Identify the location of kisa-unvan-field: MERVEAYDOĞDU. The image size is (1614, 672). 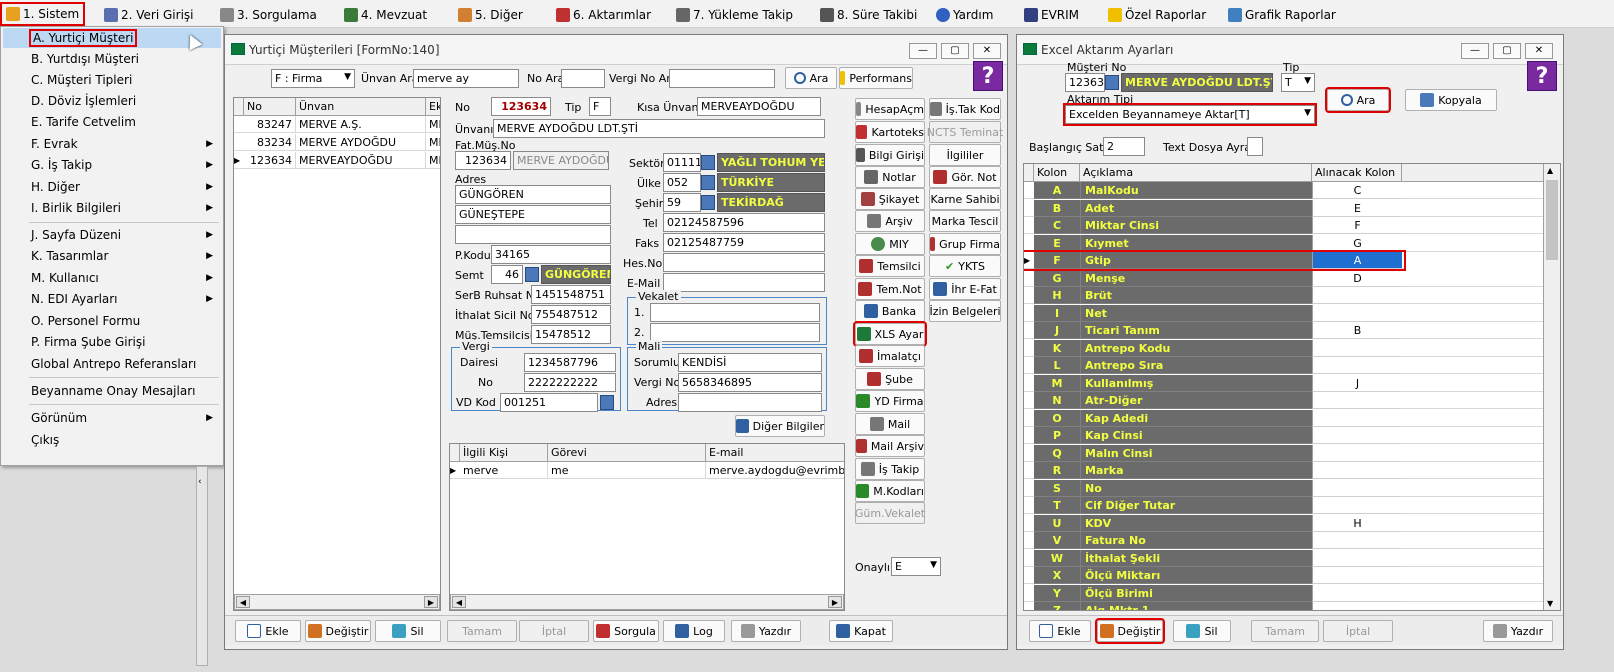
(759, 106).